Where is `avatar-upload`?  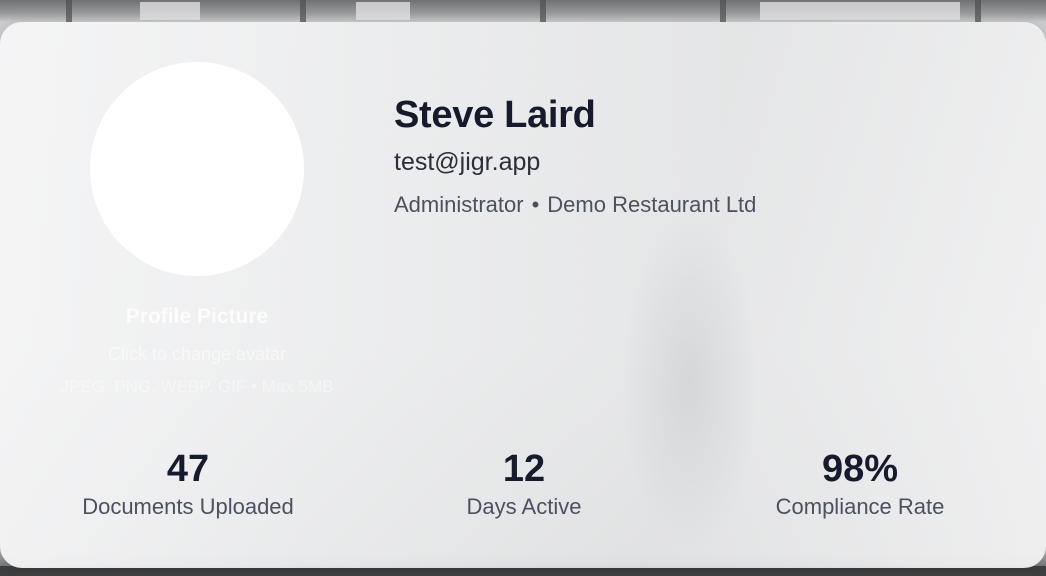
avatar-upload is located at coordinates (197, 169).